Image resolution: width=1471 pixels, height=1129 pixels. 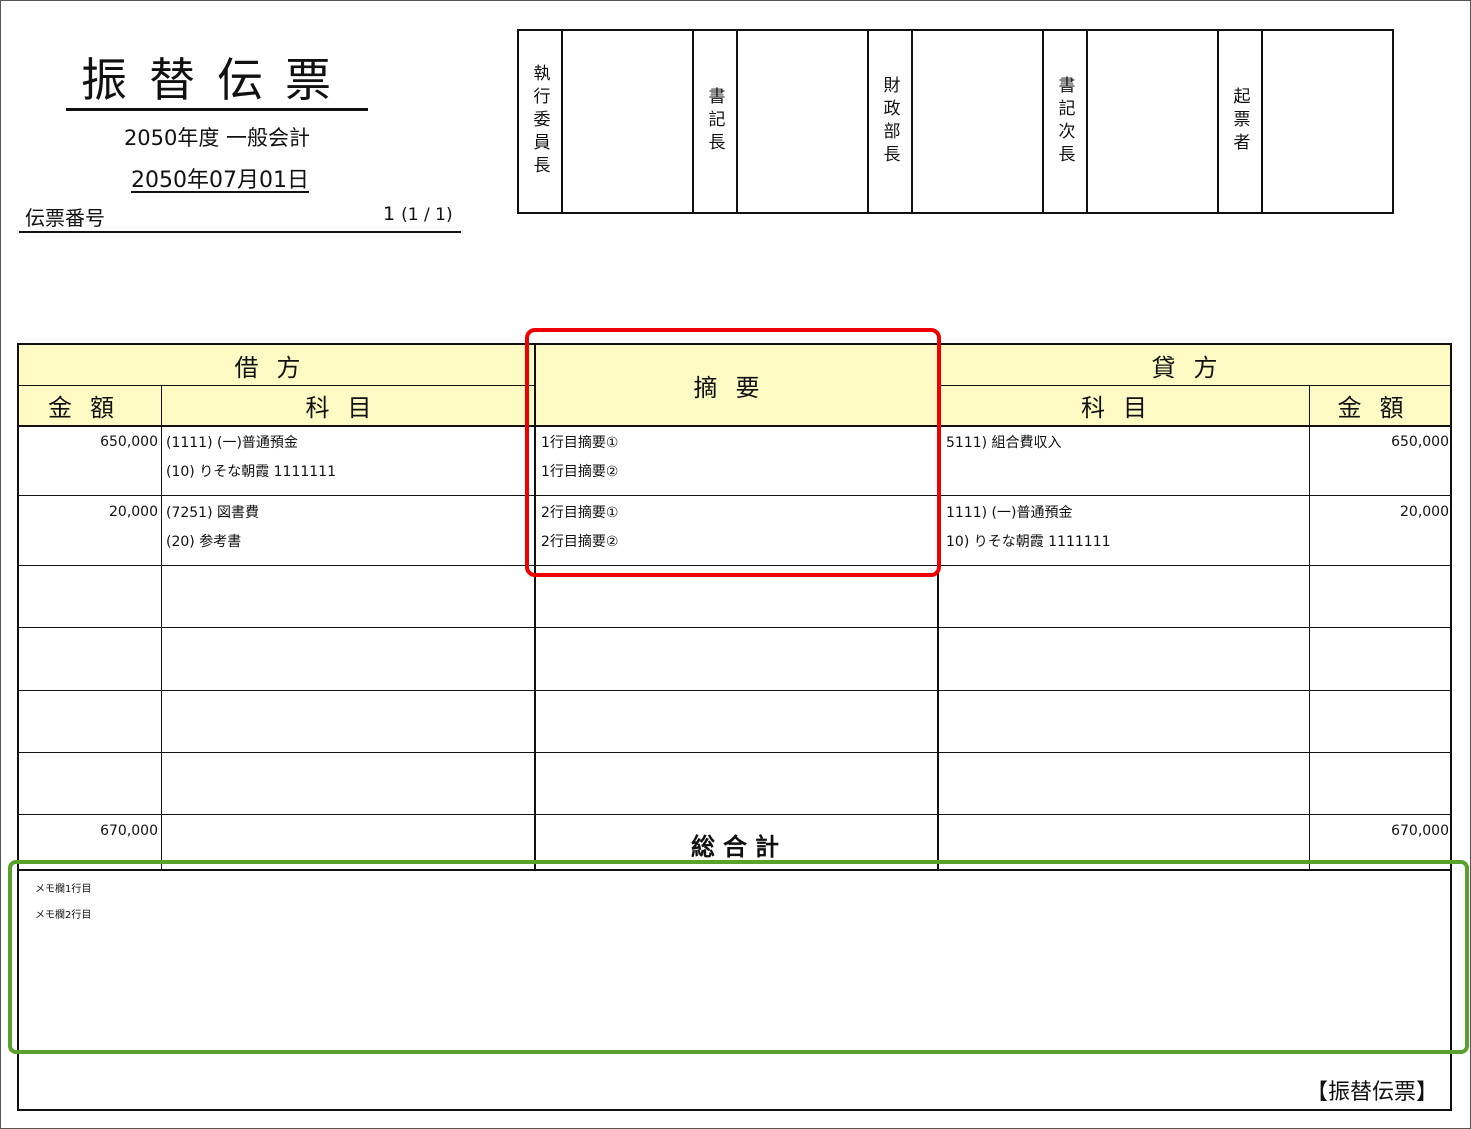 What do you see at coordinates (65, 218) in the screenshot?
I see `slip-number-label: 伝票番号` at bounding box center [65, 218].